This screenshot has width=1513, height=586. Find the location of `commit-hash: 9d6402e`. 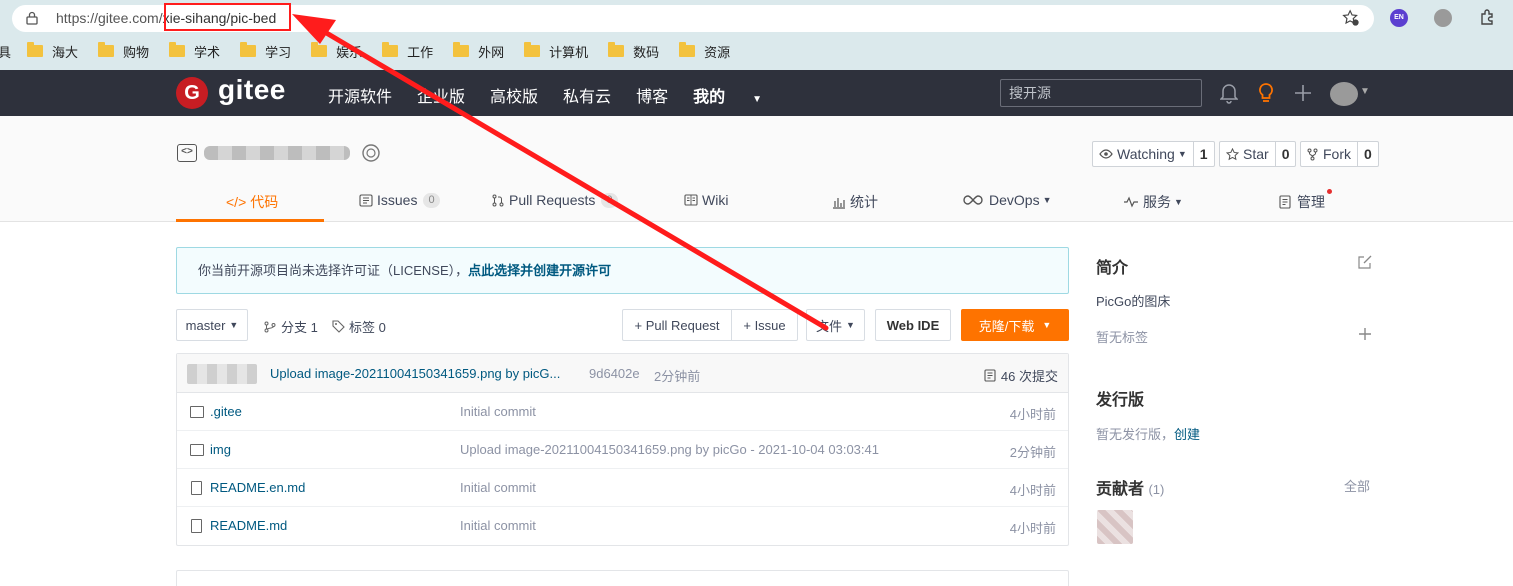

commit-hash: 9d6402e is located at coordinates (614, 373).